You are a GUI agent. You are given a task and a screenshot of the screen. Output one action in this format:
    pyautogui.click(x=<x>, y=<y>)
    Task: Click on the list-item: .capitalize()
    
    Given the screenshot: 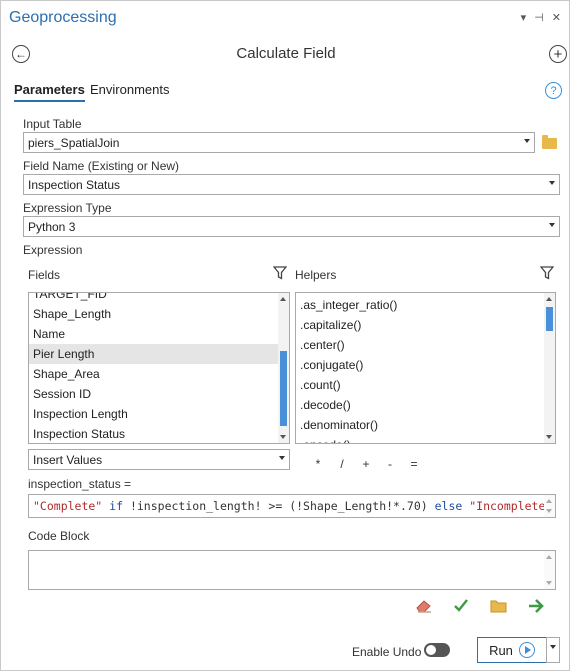 What is the action you would take?
    pyautogui.click(x=420, y=325)
    